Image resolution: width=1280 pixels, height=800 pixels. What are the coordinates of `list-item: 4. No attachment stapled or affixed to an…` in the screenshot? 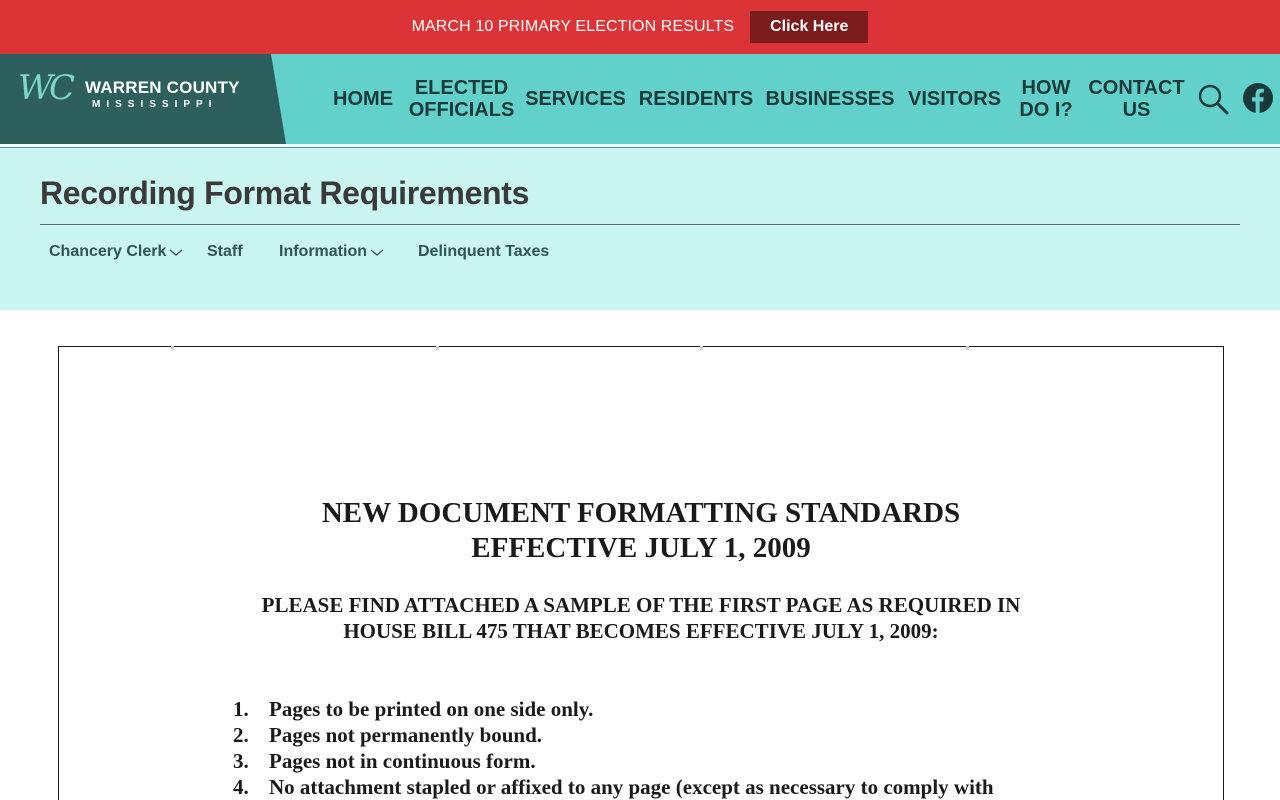 It's located at (613, 787).